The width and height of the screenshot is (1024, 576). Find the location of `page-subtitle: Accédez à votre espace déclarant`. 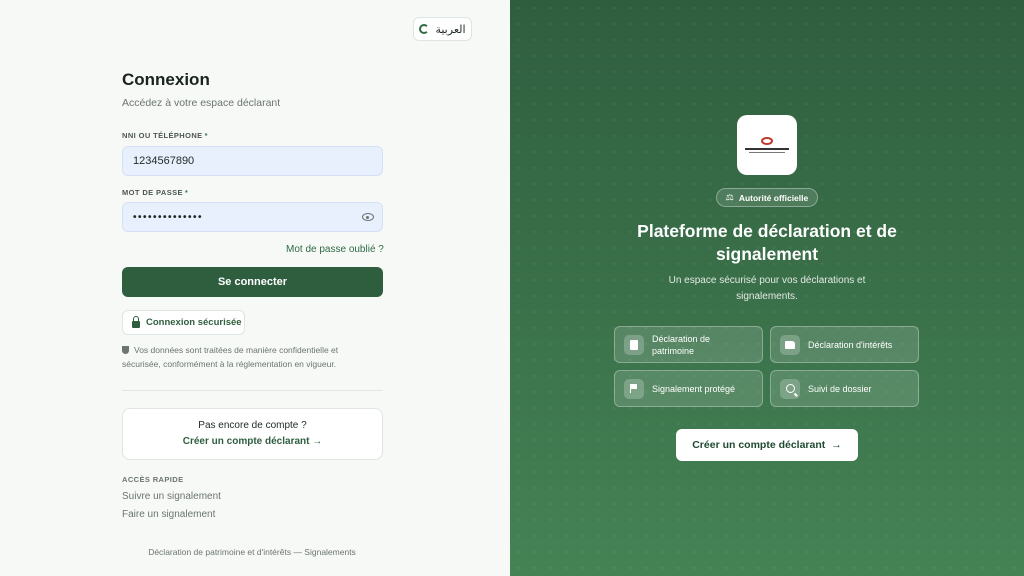

page-subtitle: Accédez à votre espace déclarant is located at coordinates (201, 103).